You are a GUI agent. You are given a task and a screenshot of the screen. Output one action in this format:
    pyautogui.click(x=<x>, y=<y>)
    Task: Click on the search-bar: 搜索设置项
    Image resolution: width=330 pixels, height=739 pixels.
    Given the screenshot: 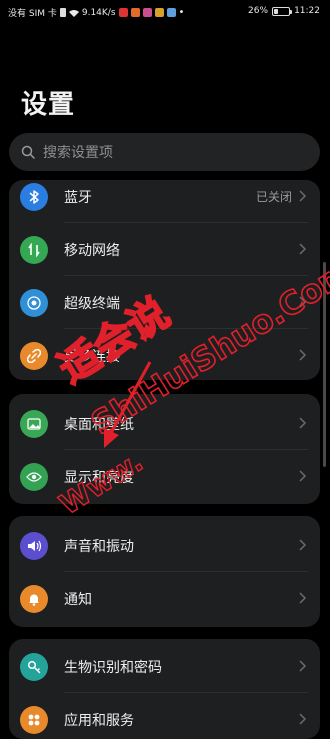 What is the action you would take?
    pyautogui.click(x=164, y=152)
    